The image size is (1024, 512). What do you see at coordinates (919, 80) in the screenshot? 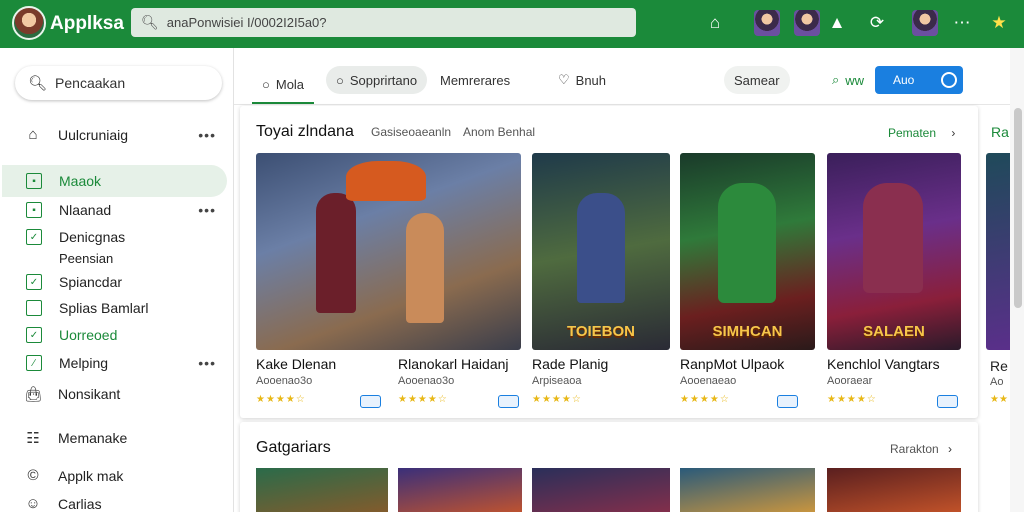
I see `primary-button: Auo` at bounding box center [919, 80].